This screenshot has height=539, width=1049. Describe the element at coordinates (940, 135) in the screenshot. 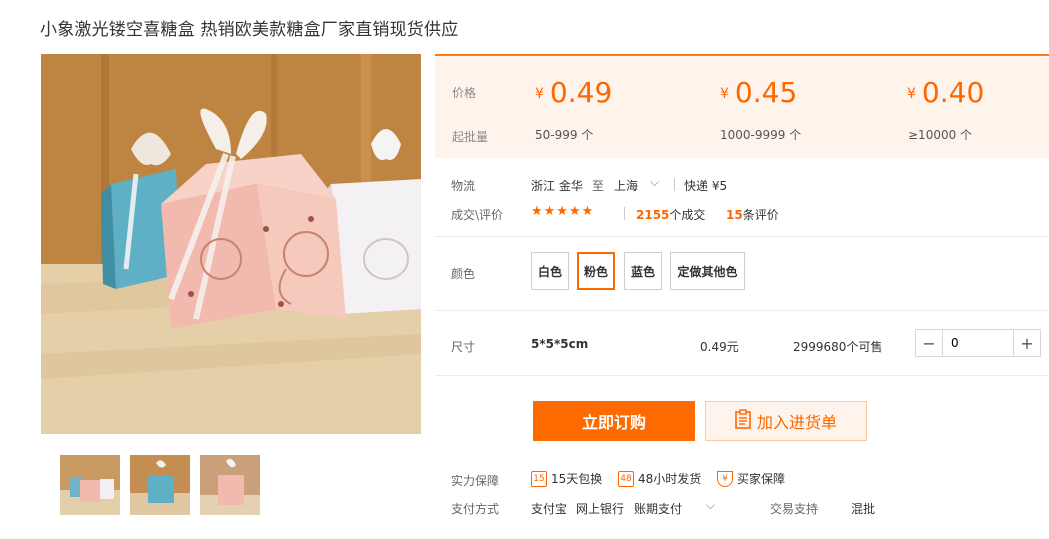

I see `qty-tier-3: ≥10000 个` at that location.